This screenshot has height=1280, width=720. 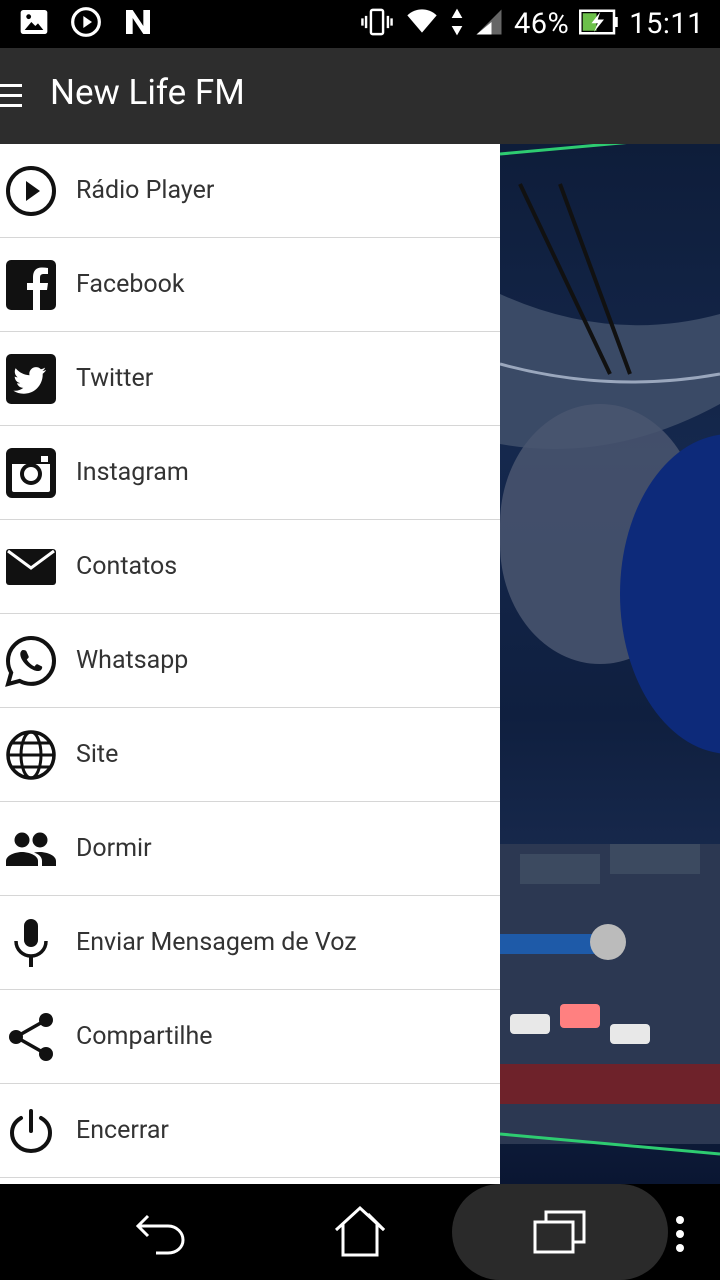 What do you see at coordinates (122, 1130) in the screenshot?
I see `drawer-item-label: Encerrar` at bounding box center [122, 1130].